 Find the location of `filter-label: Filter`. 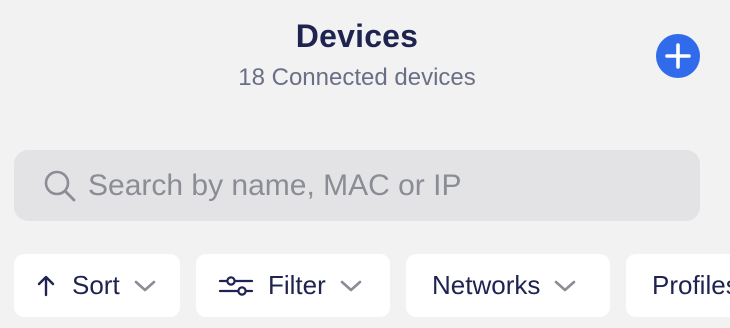

filter-label: Filter is located at coordinates (297, 285).